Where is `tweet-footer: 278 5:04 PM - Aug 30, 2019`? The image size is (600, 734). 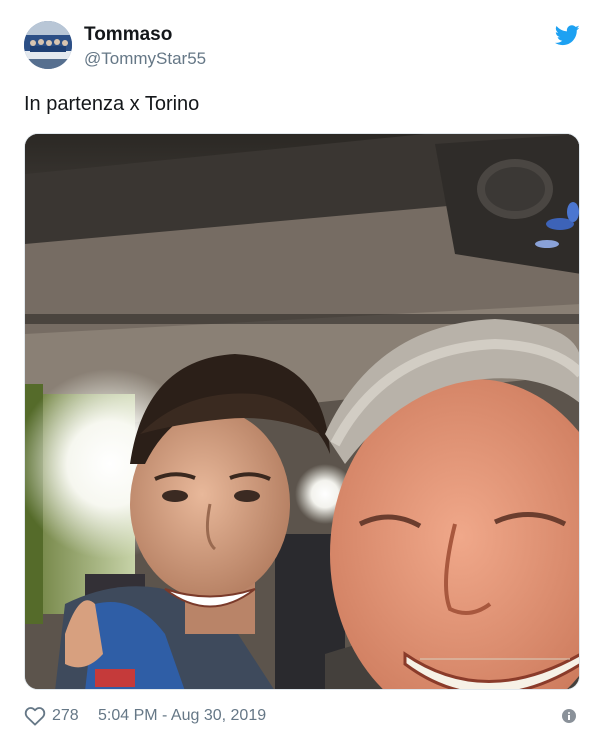
tweet-footer: 278 5:04 PM - Aug 30, 2019 is located at coordinates (302, 716).